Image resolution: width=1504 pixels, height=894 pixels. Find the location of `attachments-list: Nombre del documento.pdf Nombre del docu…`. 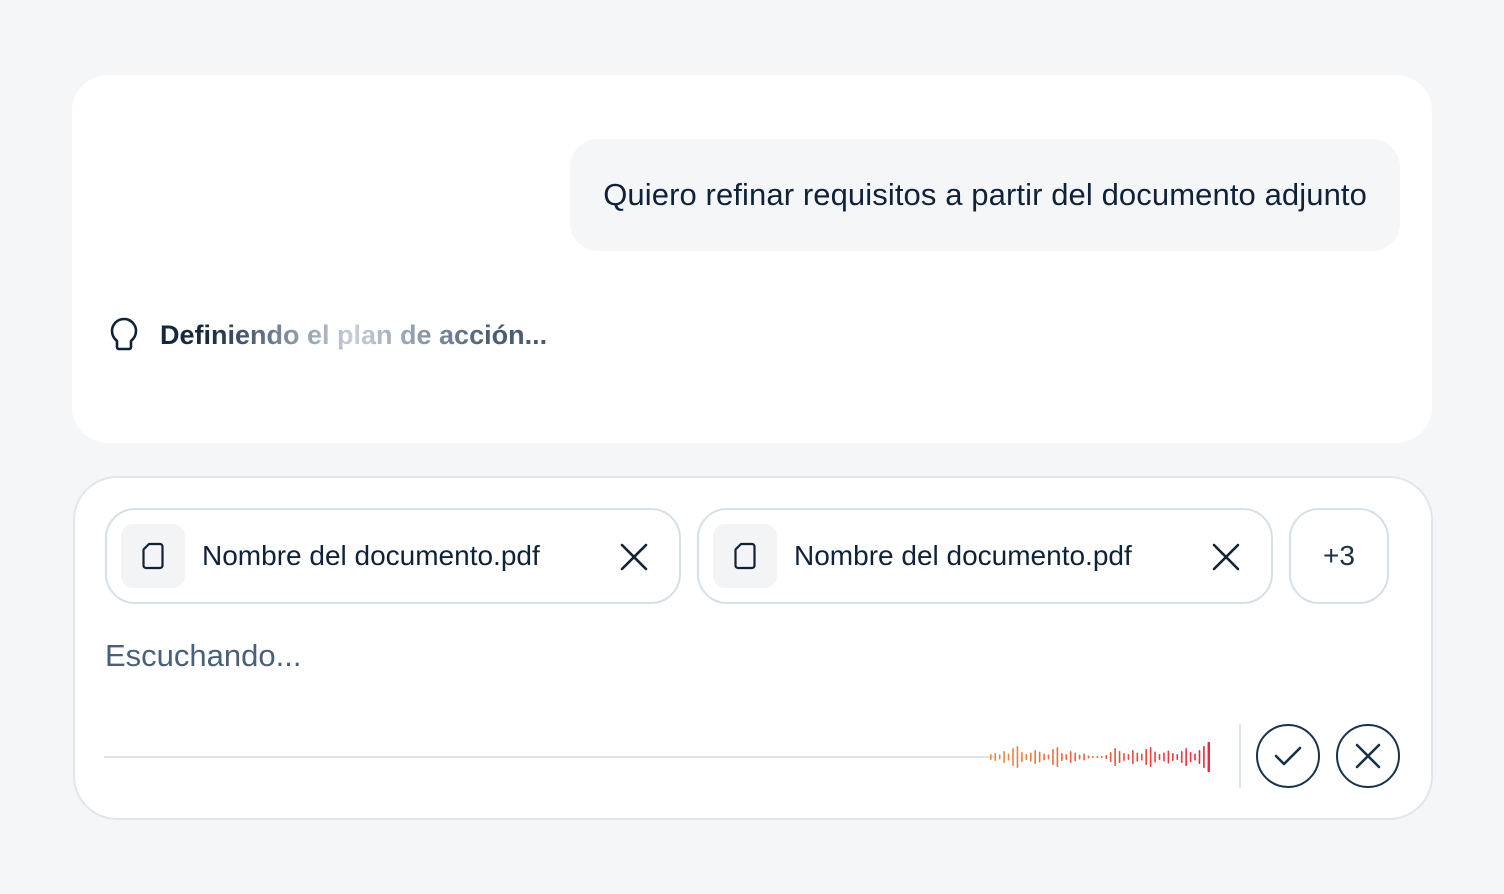

attachments-list: Nombre del documento.pdf Nombre del docu… is located at coordinates (747, 556).